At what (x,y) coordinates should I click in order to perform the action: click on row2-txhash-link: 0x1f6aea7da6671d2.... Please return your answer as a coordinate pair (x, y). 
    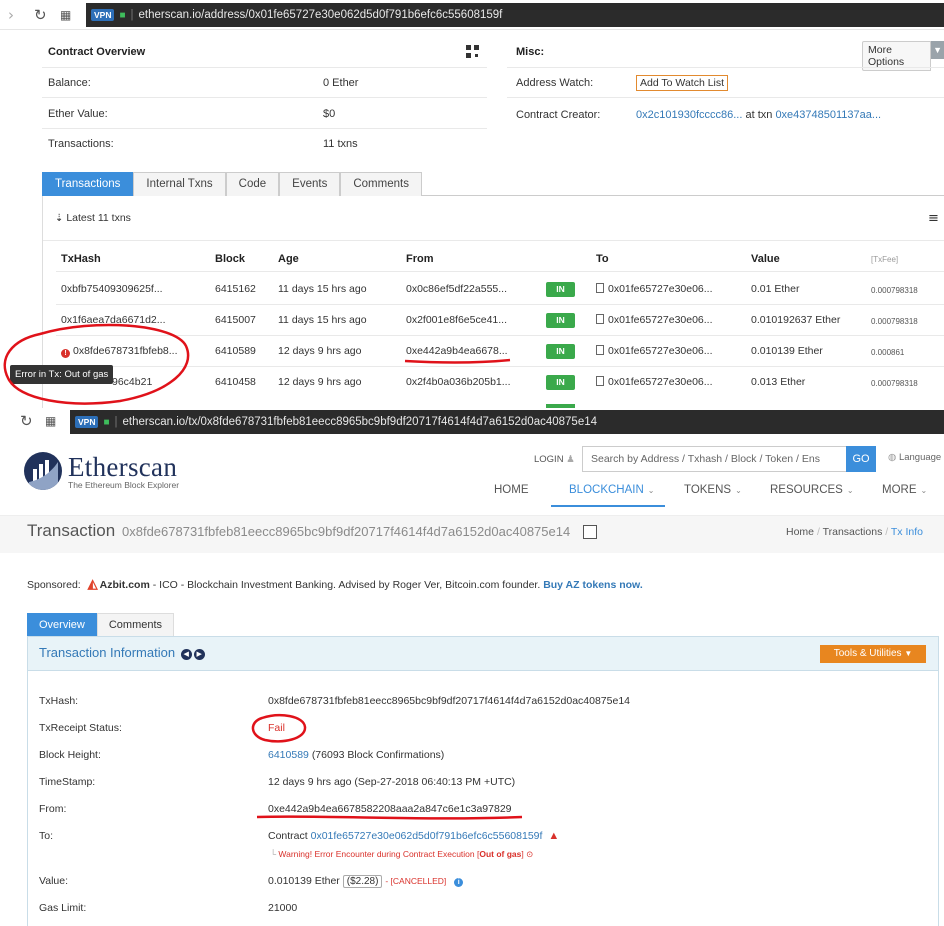
    Looking at the image, I should click on (113, 320).